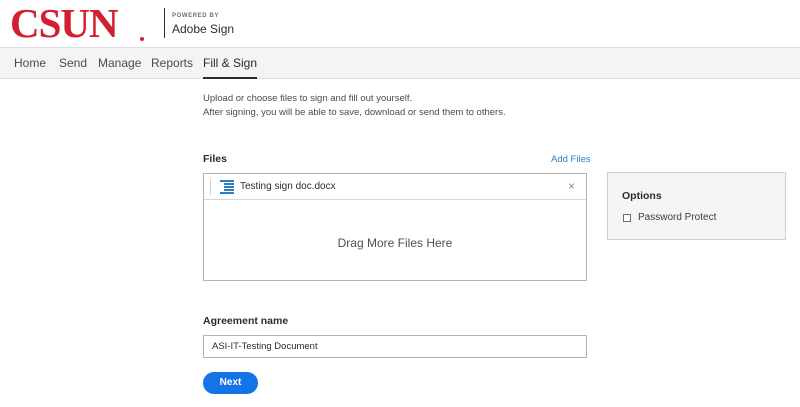  I want to click on files-label: Files, so click(215, 159).